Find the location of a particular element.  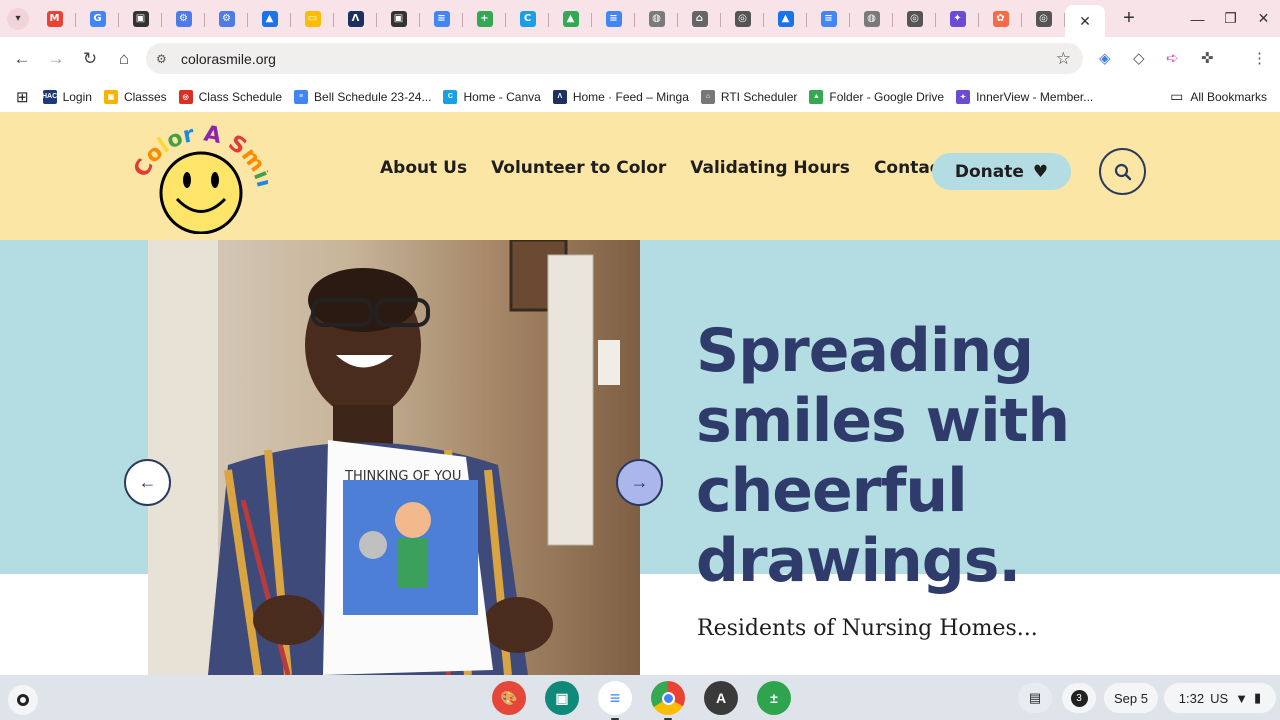

minimize-icon: — is located at coordinates (1197, 19).